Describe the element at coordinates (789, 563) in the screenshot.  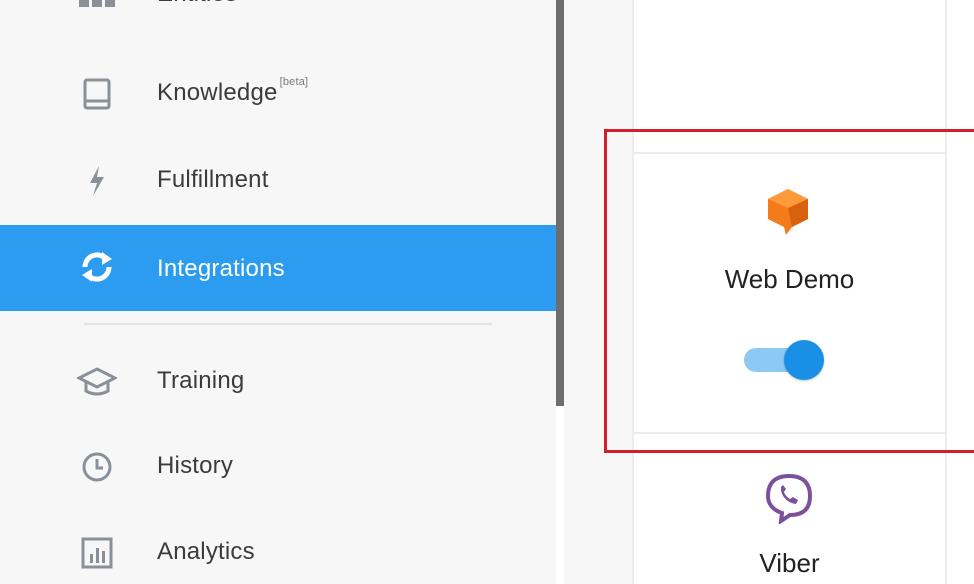
I see `integration-title: Viber` at that location.